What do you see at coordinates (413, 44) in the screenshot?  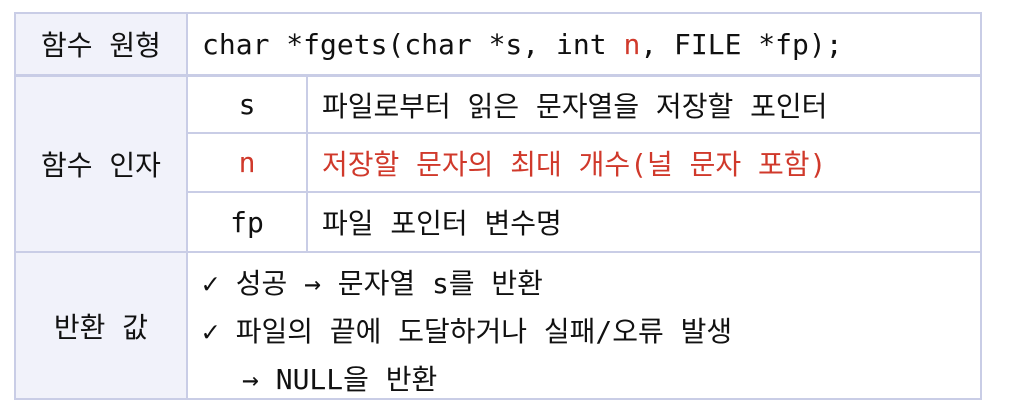 I see `prototype-code-prefix: char *fgets(char *s, int` at bounding box center [413, 44].